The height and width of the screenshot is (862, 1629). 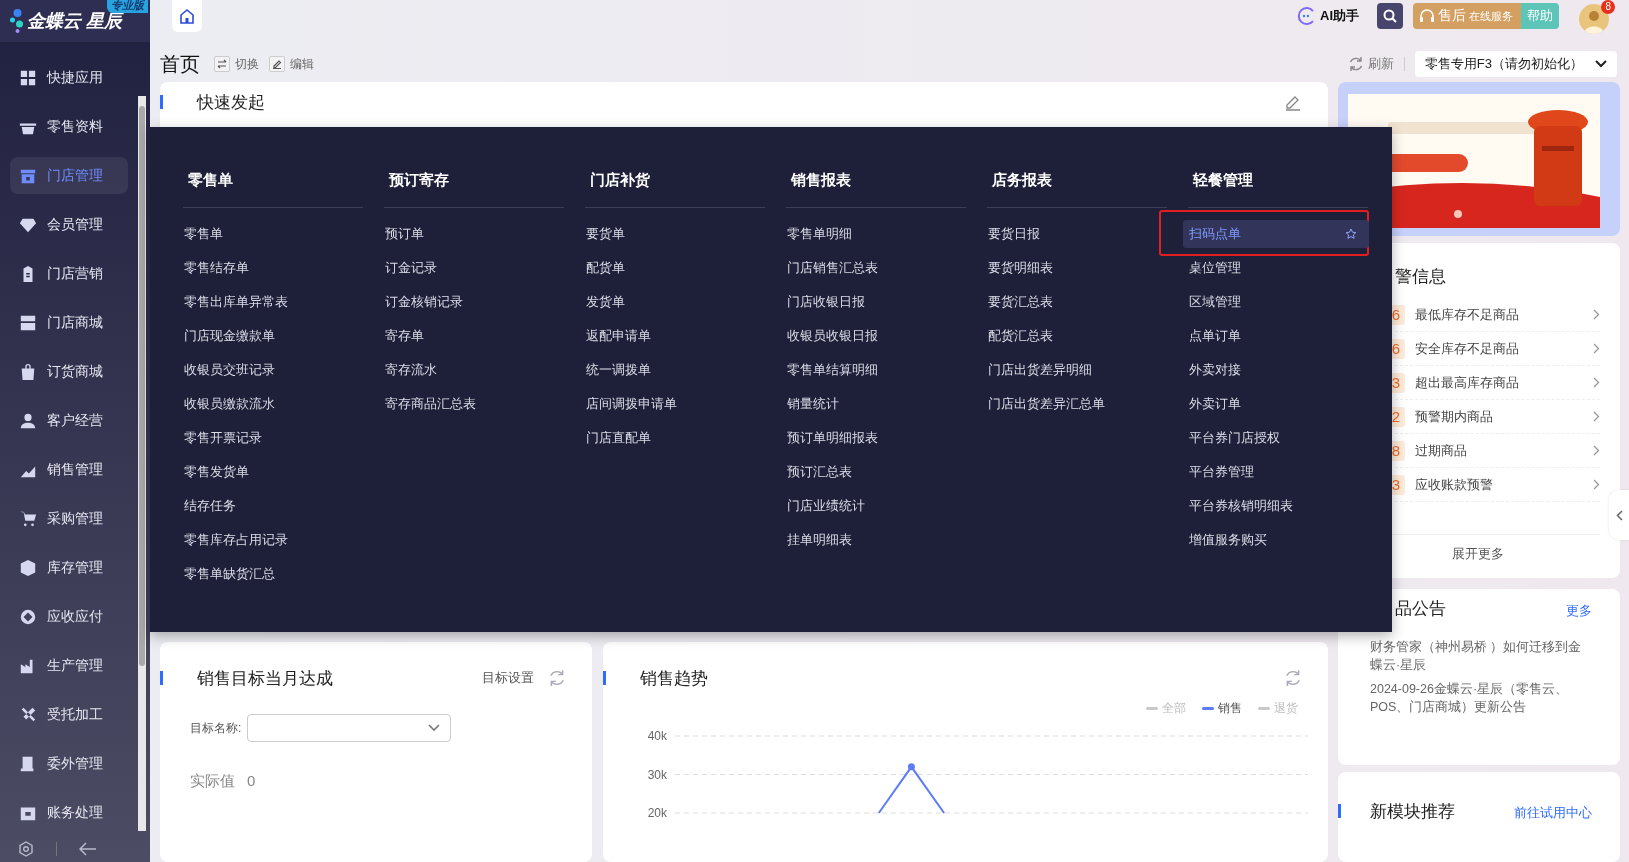 What do you see at coordinates (69, 616) in the screenshot?
I see `sidebar-item: 应收应付` at bounding box center [69, 616].